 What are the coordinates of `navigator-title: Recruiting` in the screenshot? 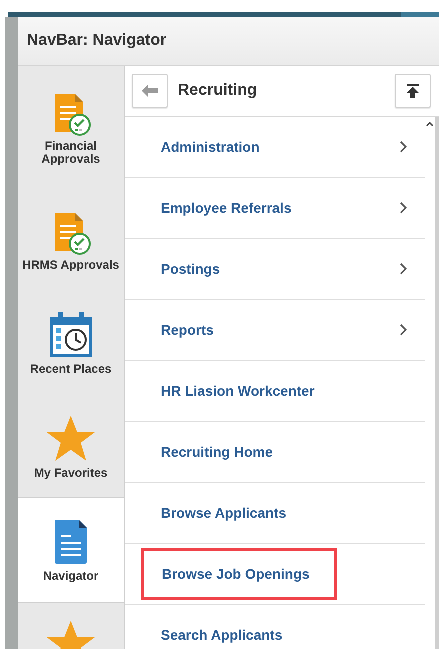 It's located at (218, 91).